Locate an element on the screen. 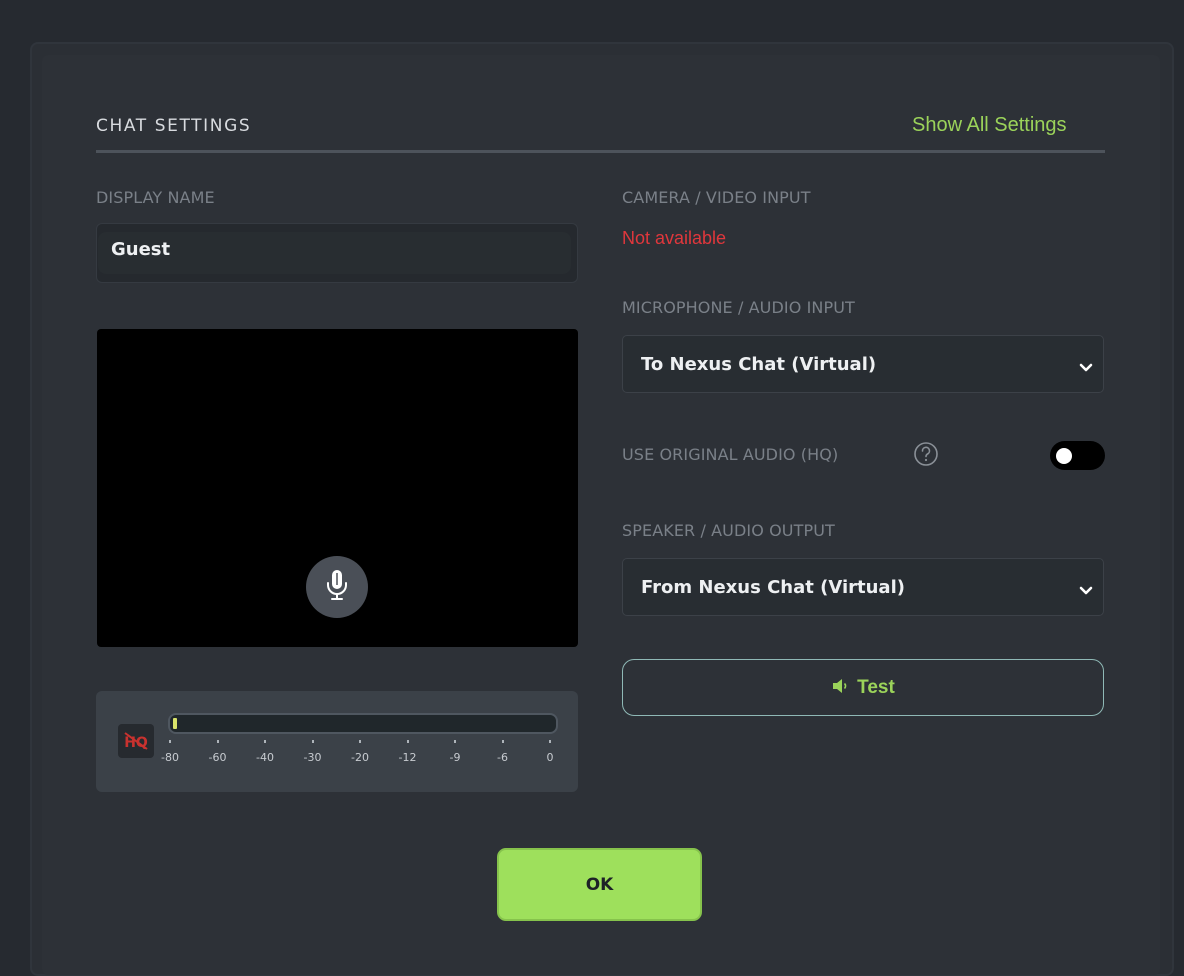  toggle-knob is located at coordinates (1064, 456).